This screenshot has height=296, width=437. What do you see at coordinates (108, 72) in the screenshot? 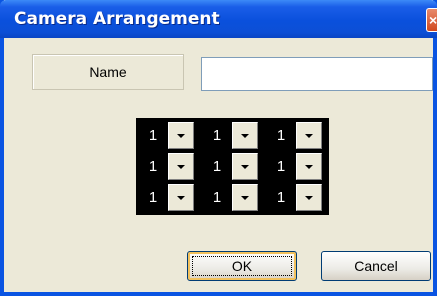
I see `name-label: Name` at bounding box center [108, 72].